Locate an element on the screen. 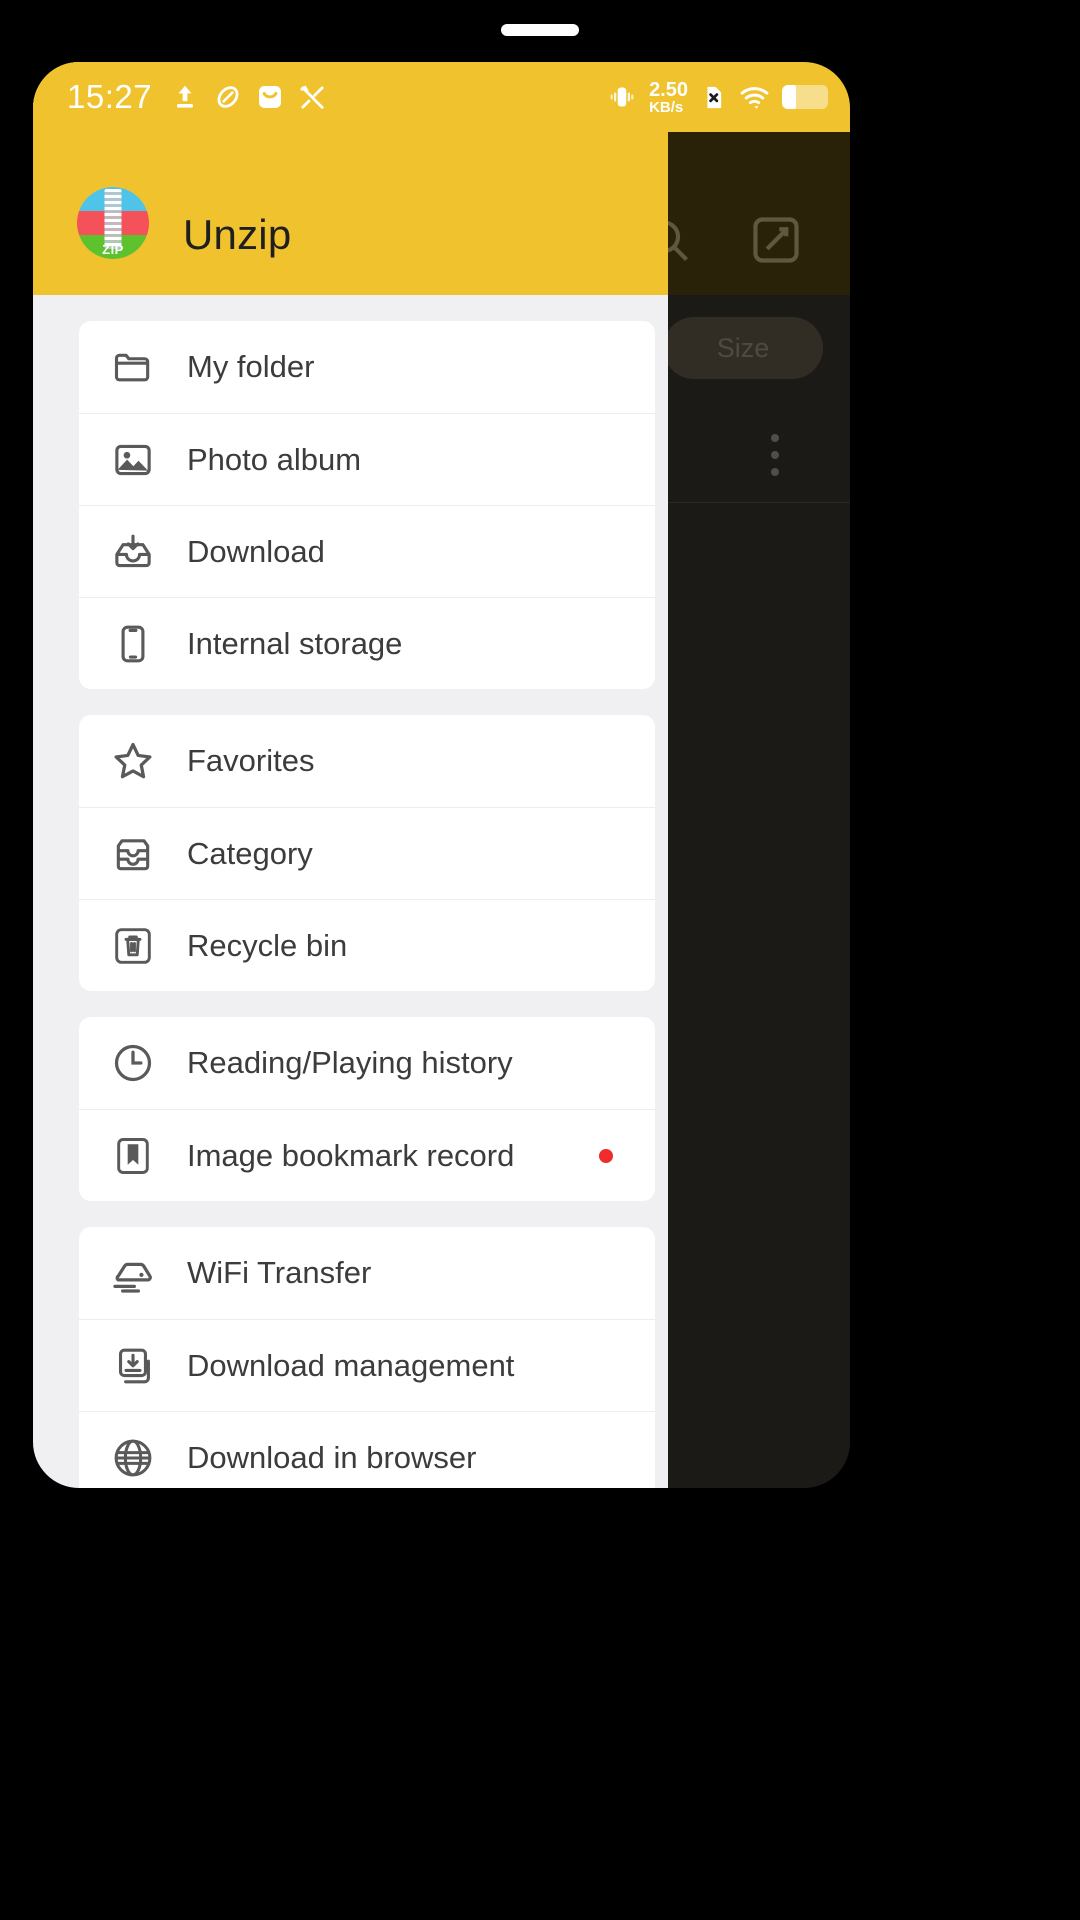  sidebar-item-label: Internal storage is located at coordinates (295, 643).